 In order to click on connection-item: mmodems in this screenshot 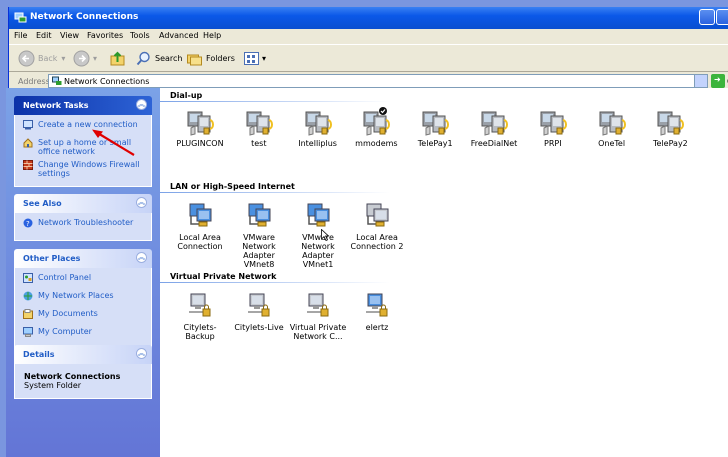, I will do `click(376, 127)`.